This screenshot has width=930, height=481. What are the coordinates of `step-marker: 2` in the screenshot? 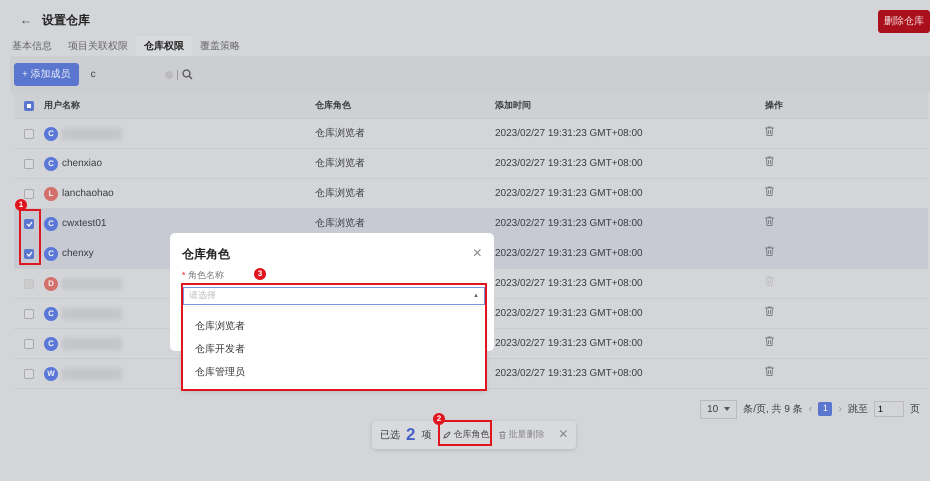 It's located at (439, 419).